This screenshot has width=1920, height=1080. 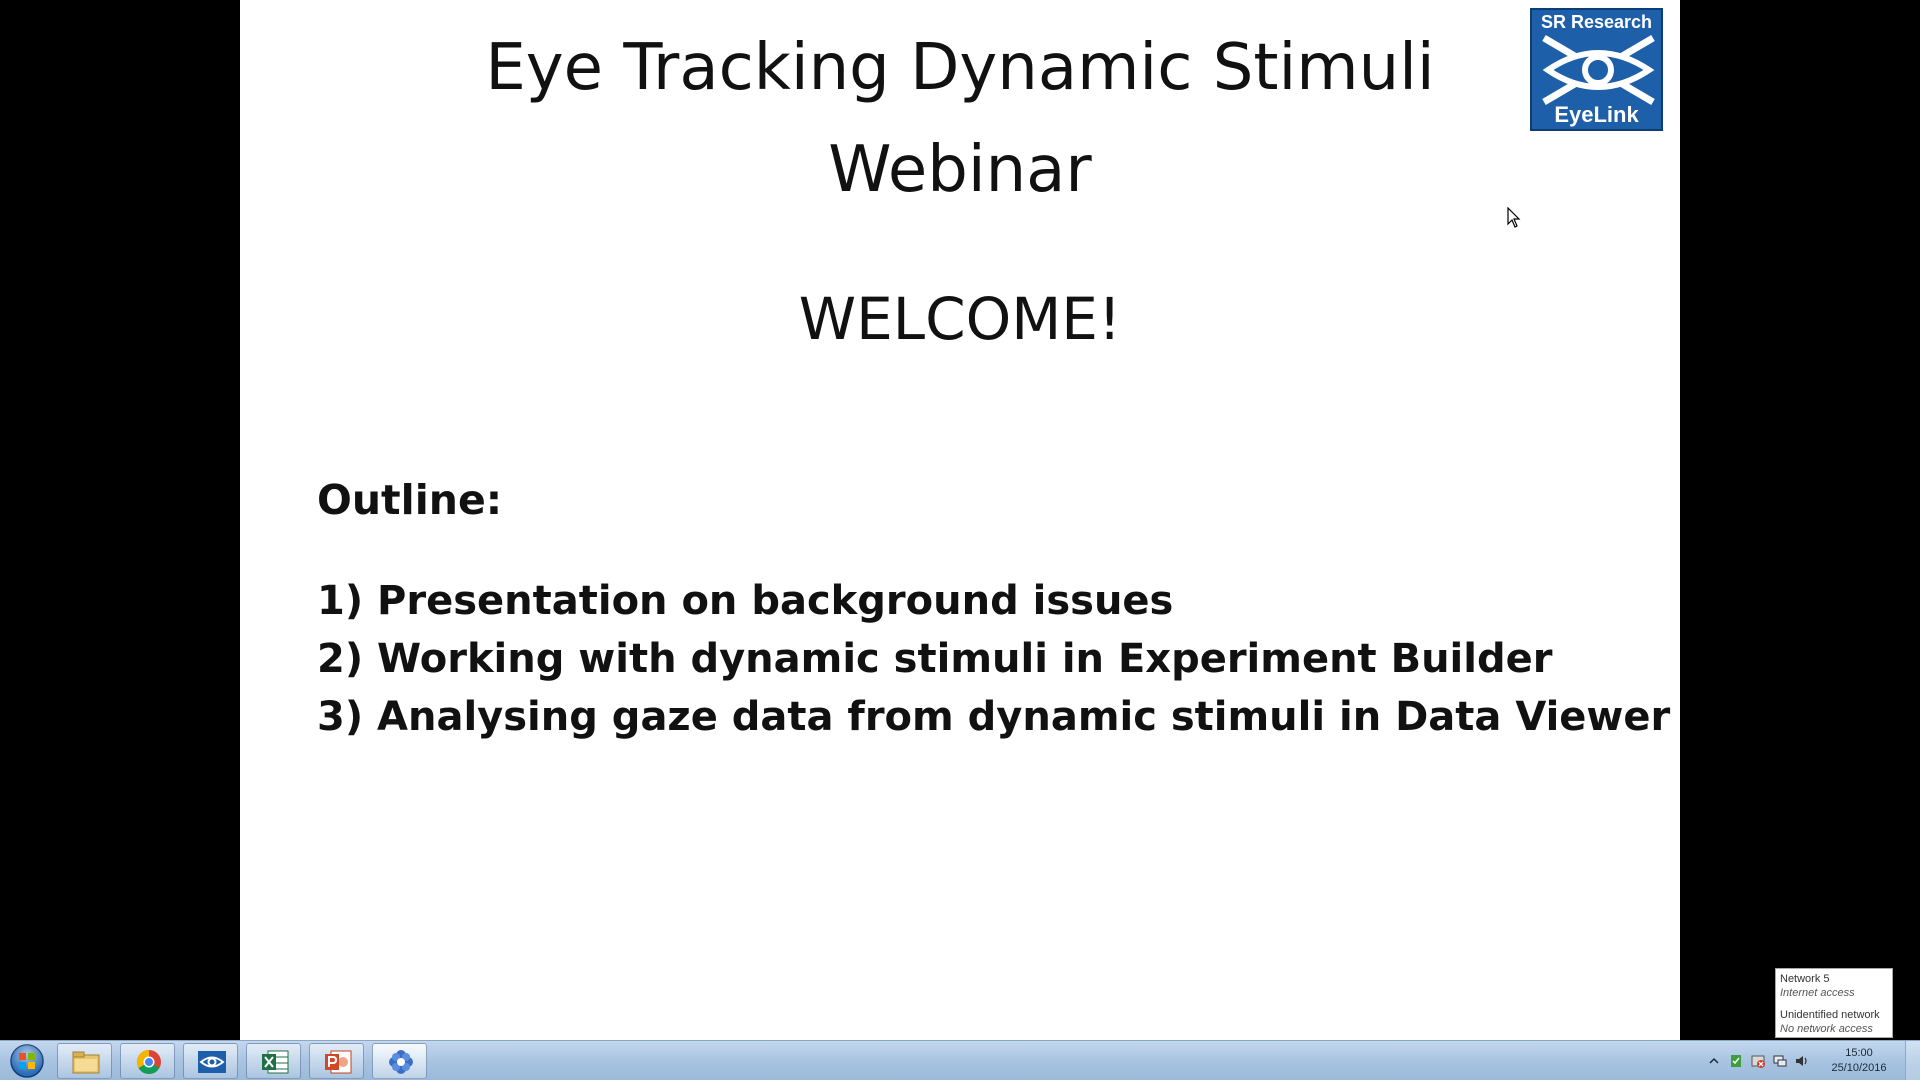 I want to click on eyelink-app-icon, so click(x=212, y=1062).